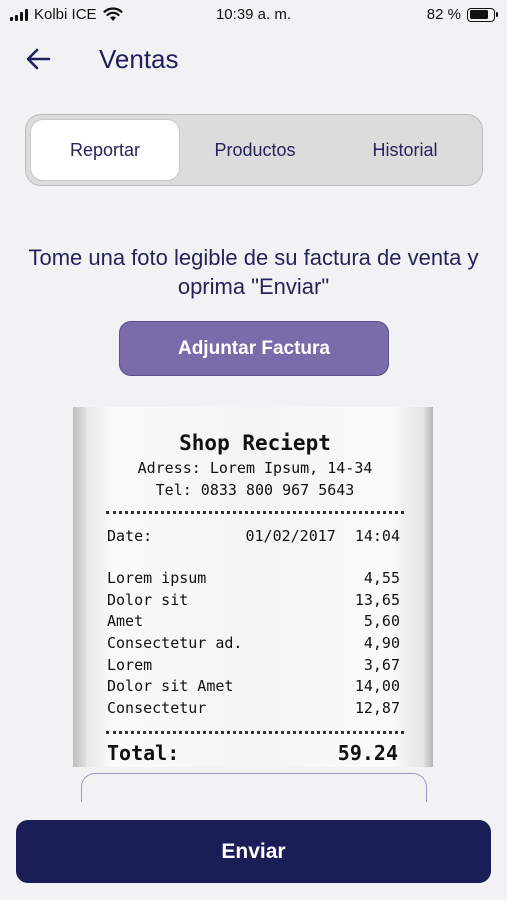 Image resolution: width=507 pixels, height=900 pixels. Describe the element at coordinates (381, 578) in the screenshot. I see `receipt-item-price: 4,55` at that location.